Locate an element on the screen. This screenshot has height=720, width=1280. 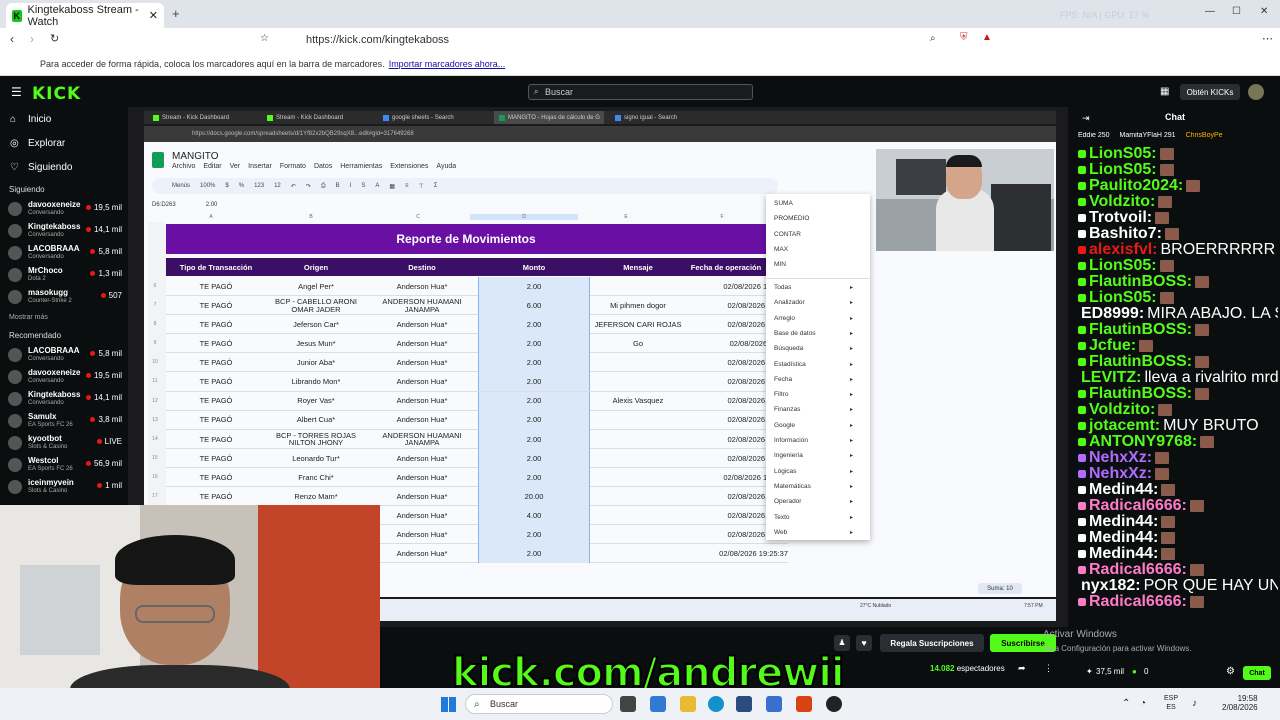
chat-message: Voldzito: is located at coordinates (1178, 202).